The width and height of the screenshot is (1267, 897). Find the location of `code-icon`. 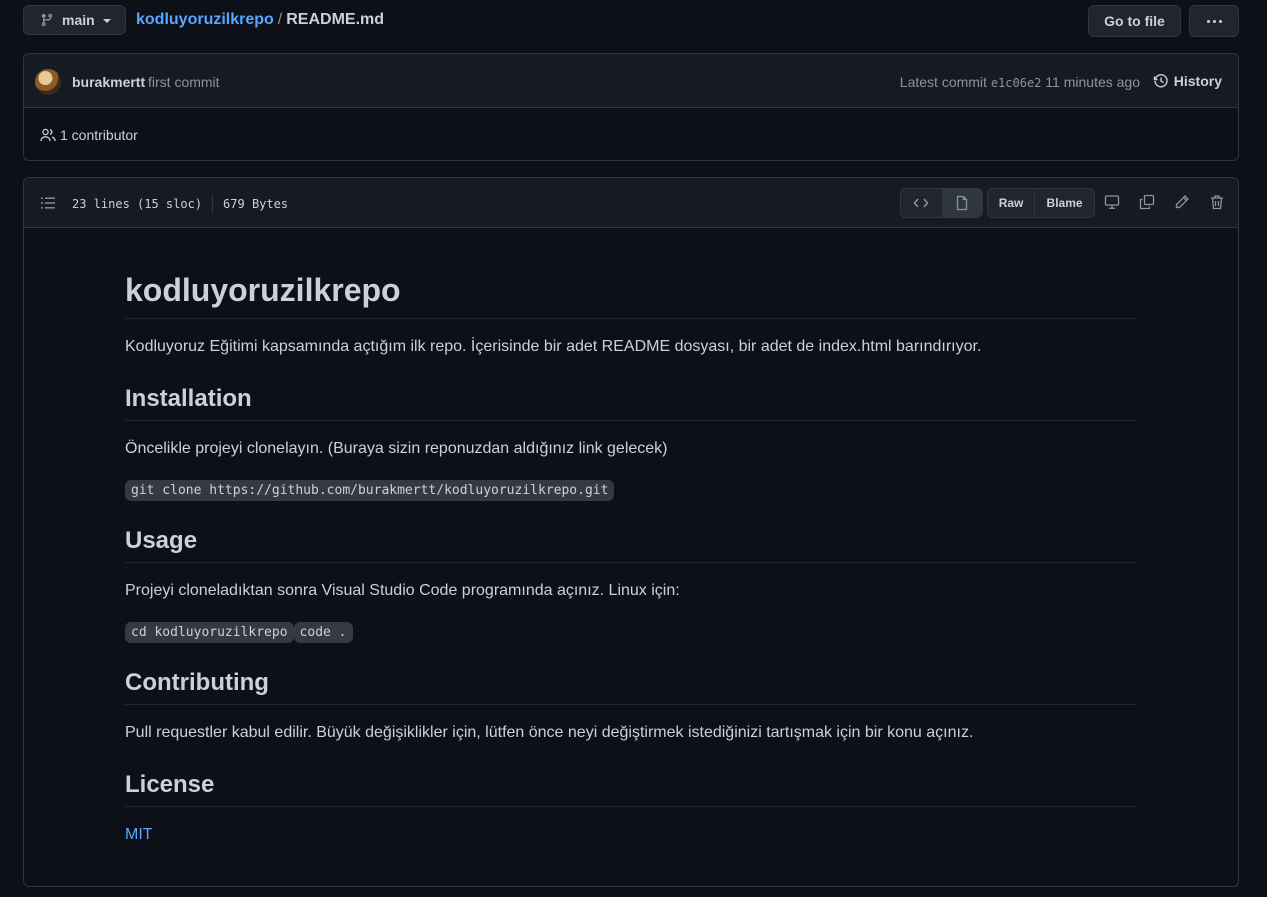

code-icon is located at coordinates (921, 203).